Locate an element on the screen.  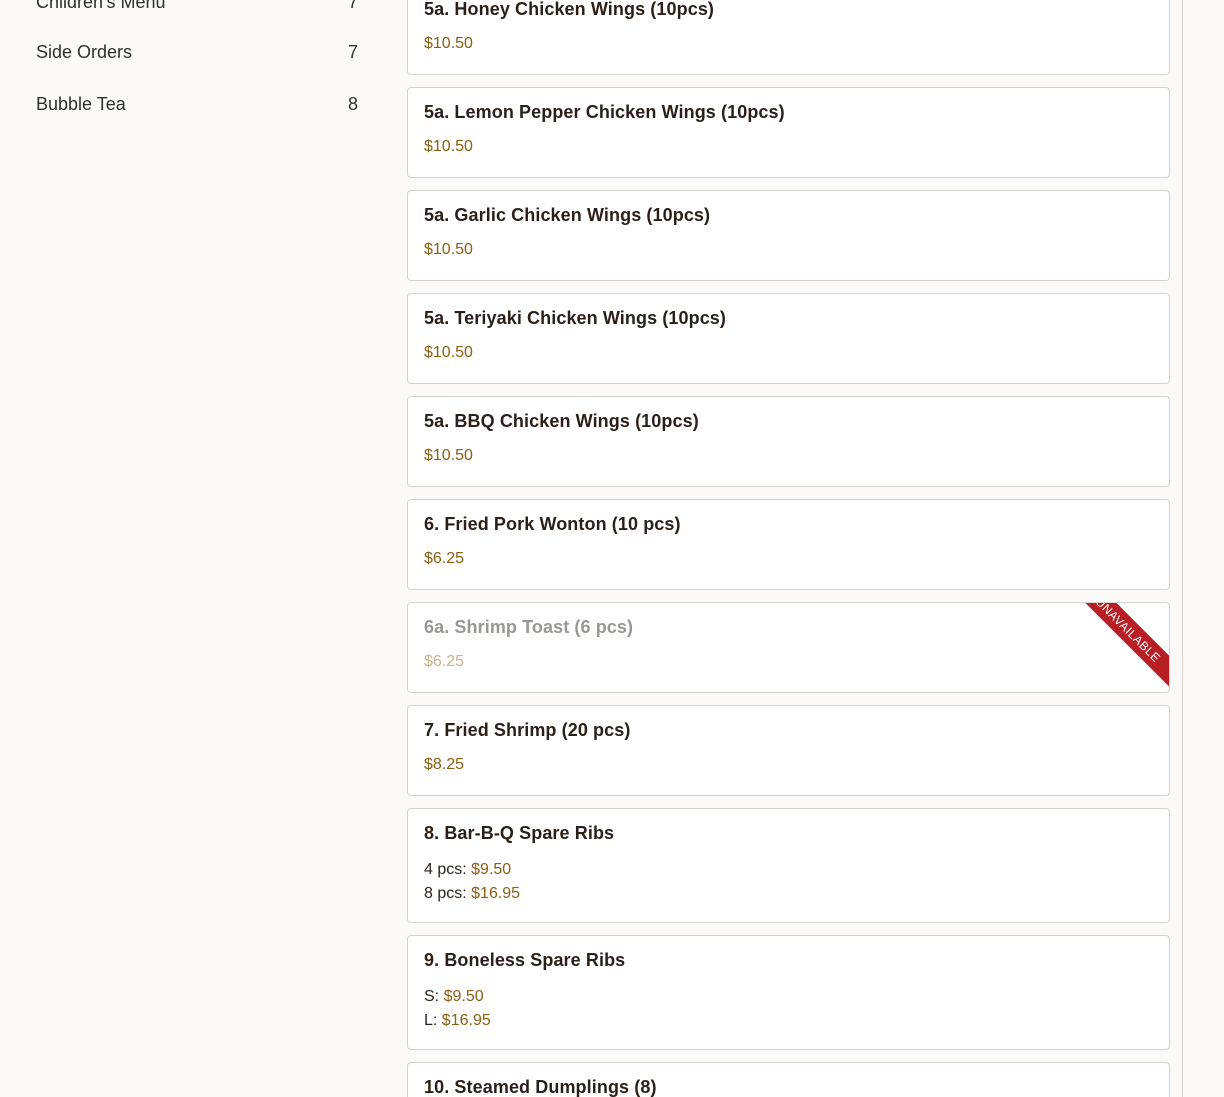
content-divider is located at coordinates (1182, 548).